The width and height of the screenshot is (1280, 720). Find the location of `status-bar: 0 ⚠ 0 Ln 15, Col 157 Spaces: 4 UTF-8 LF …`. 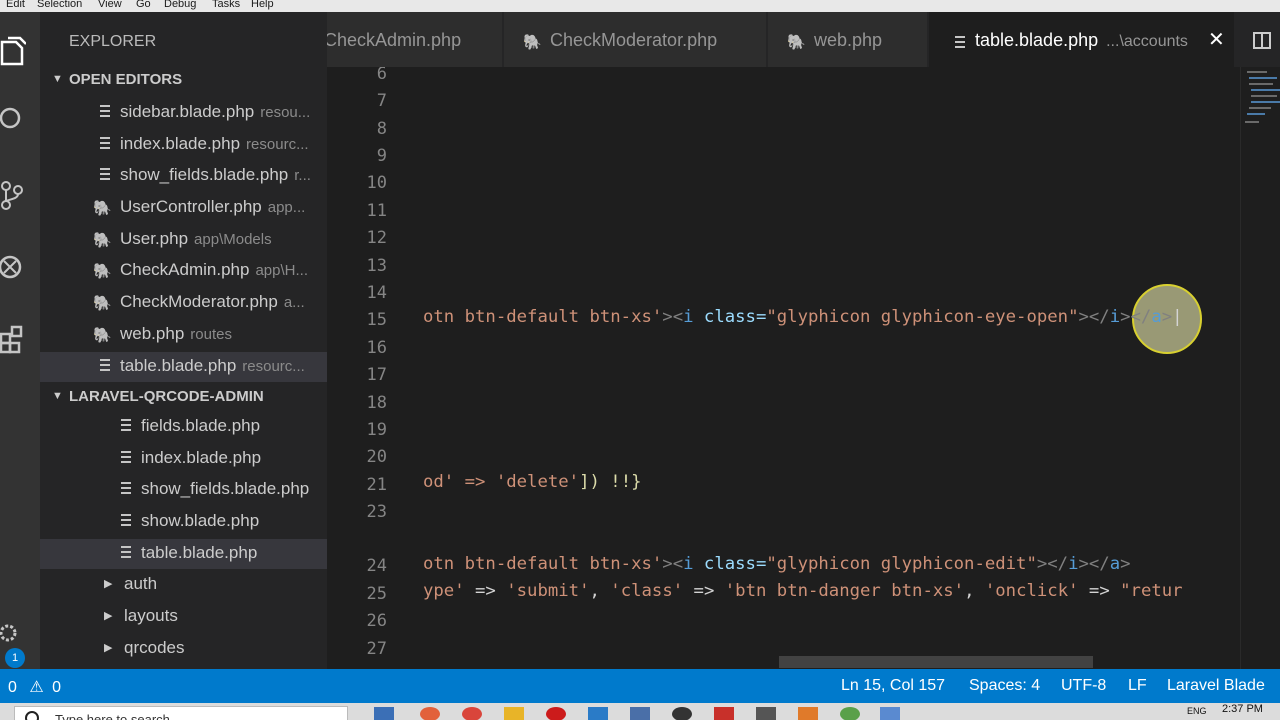

status-bar: 0 ⚠ 0 Ln 15, Col 157 Spaces: 4 UTF-8 LF … is located at coordinates (640, 686).